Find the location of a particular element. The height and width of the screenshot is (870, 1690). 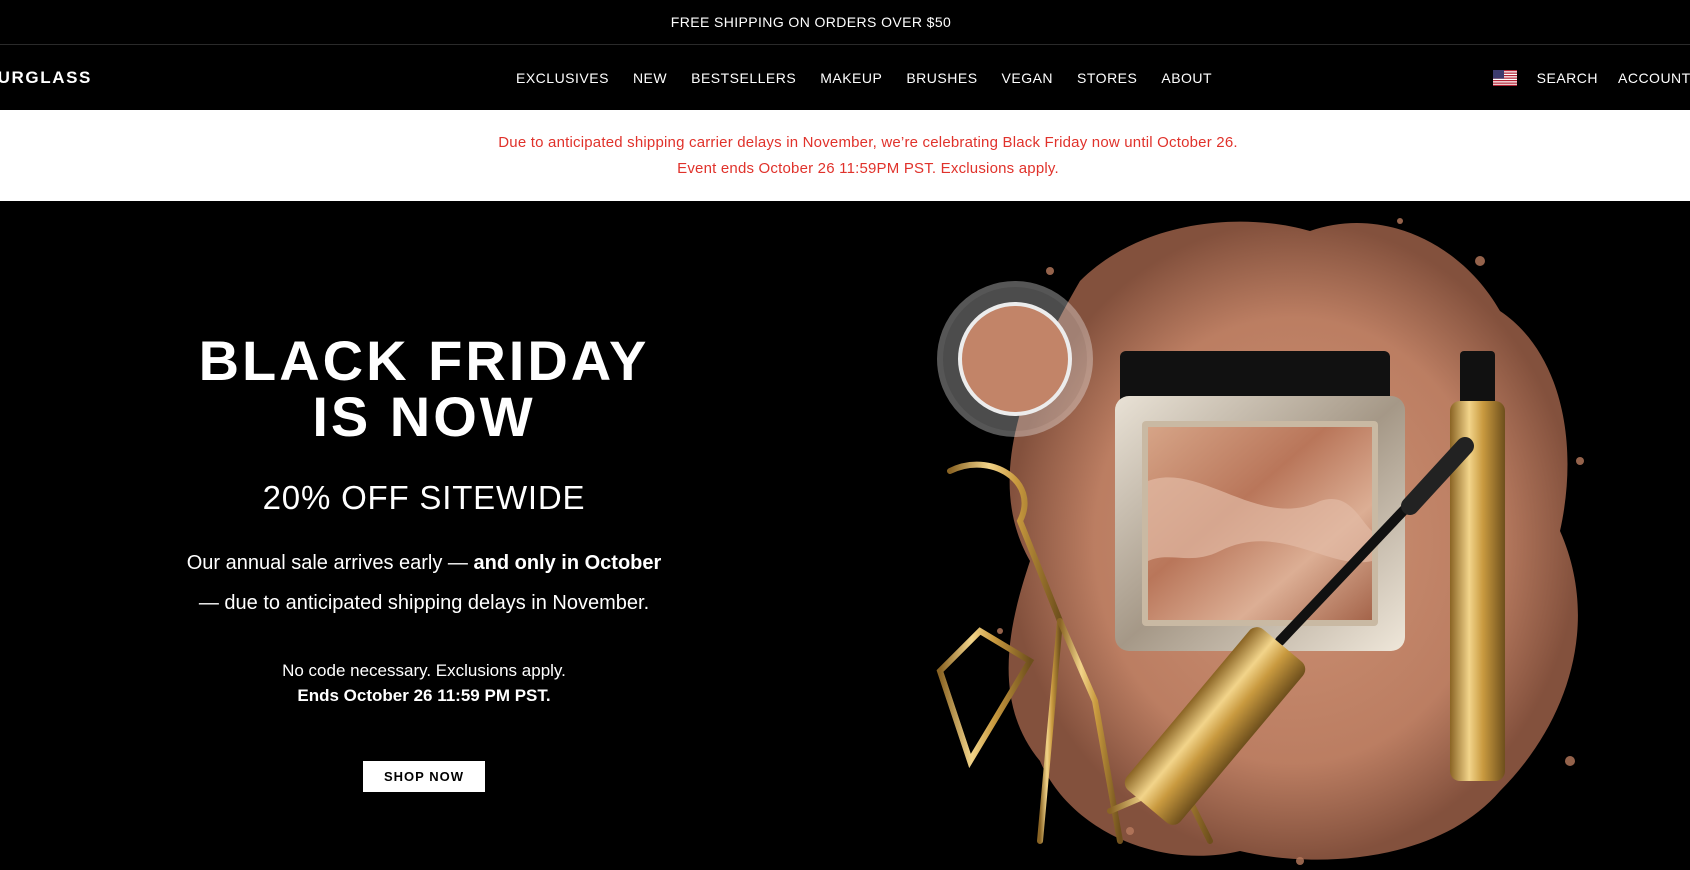

header-utilities: SEARCH ACCOUNT is located at coordinates (1591, 77).